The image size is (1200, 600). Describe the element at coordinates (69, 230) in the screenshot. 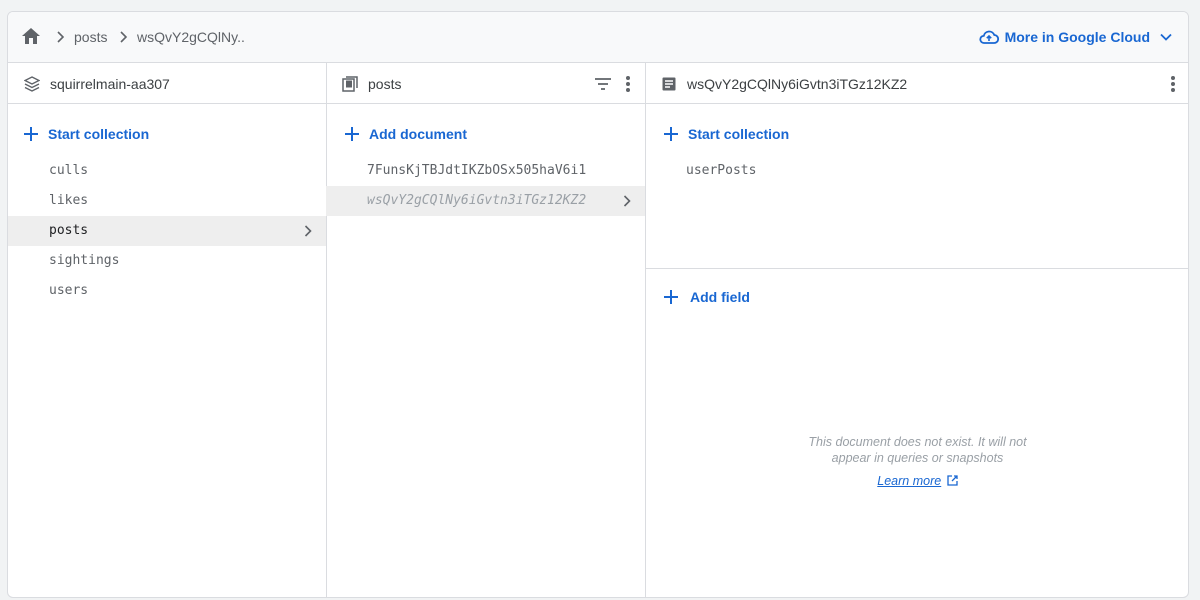

I see `collection-item-label: posts` at that location.